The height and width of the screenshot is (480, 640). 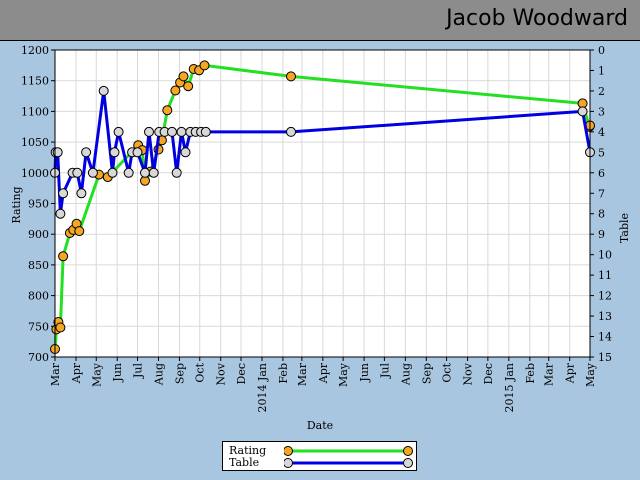 What do you see at coordinates (605, 275) in the screenshot?
I see `right-tick-label: 11` at bounding box center [605, 275].